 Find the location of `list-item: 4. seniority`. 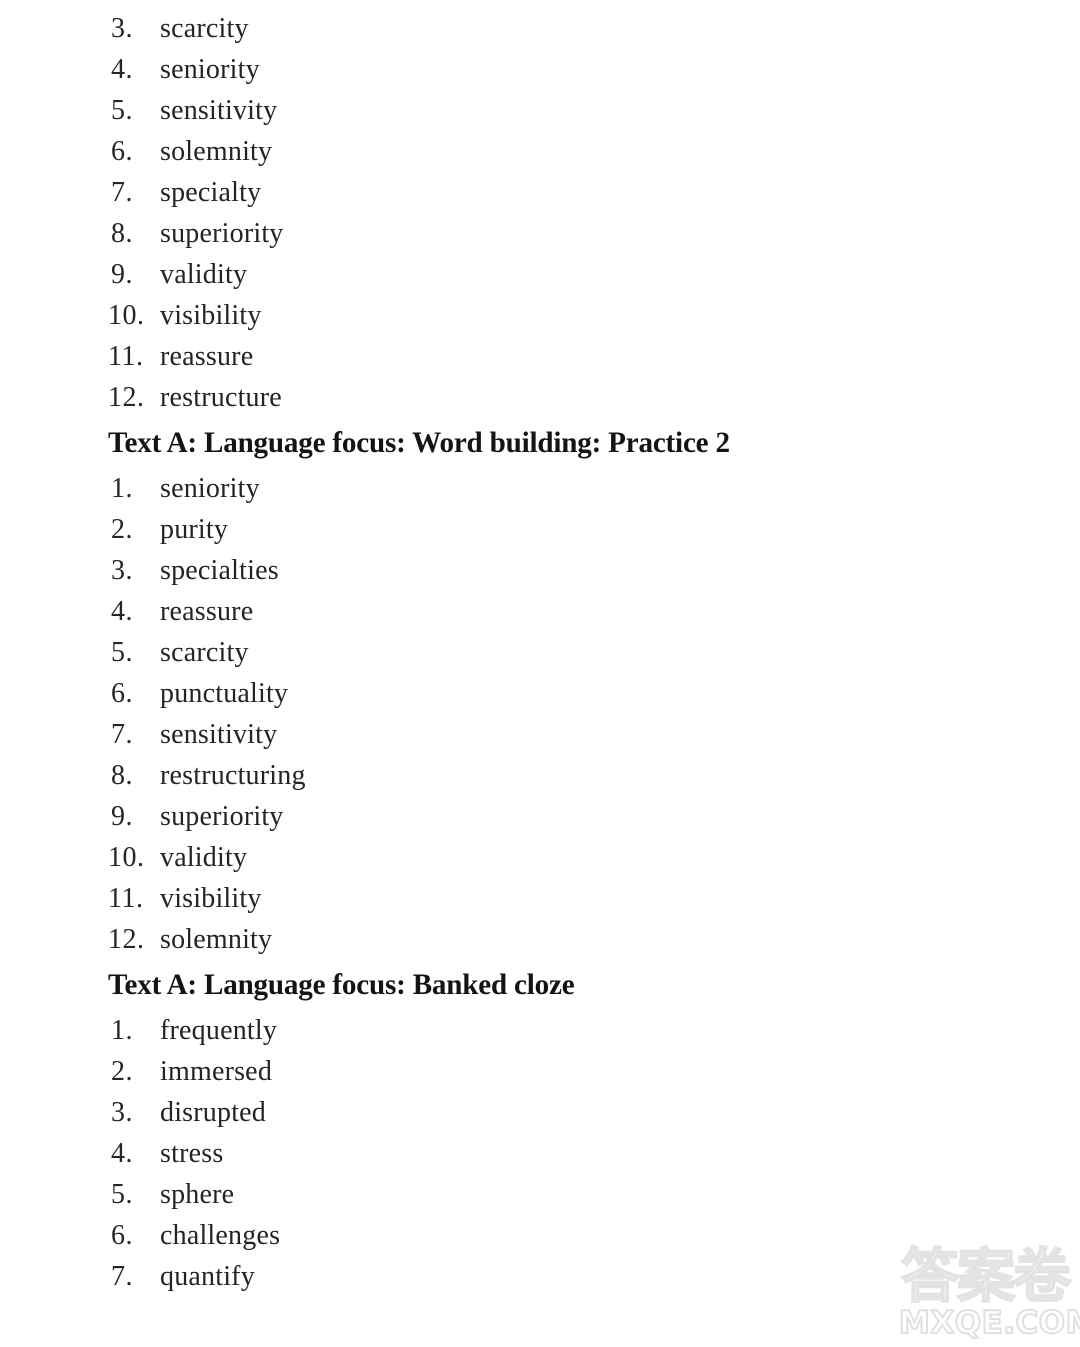

list-item: 4. seniority is located at coordinates (538, 69).